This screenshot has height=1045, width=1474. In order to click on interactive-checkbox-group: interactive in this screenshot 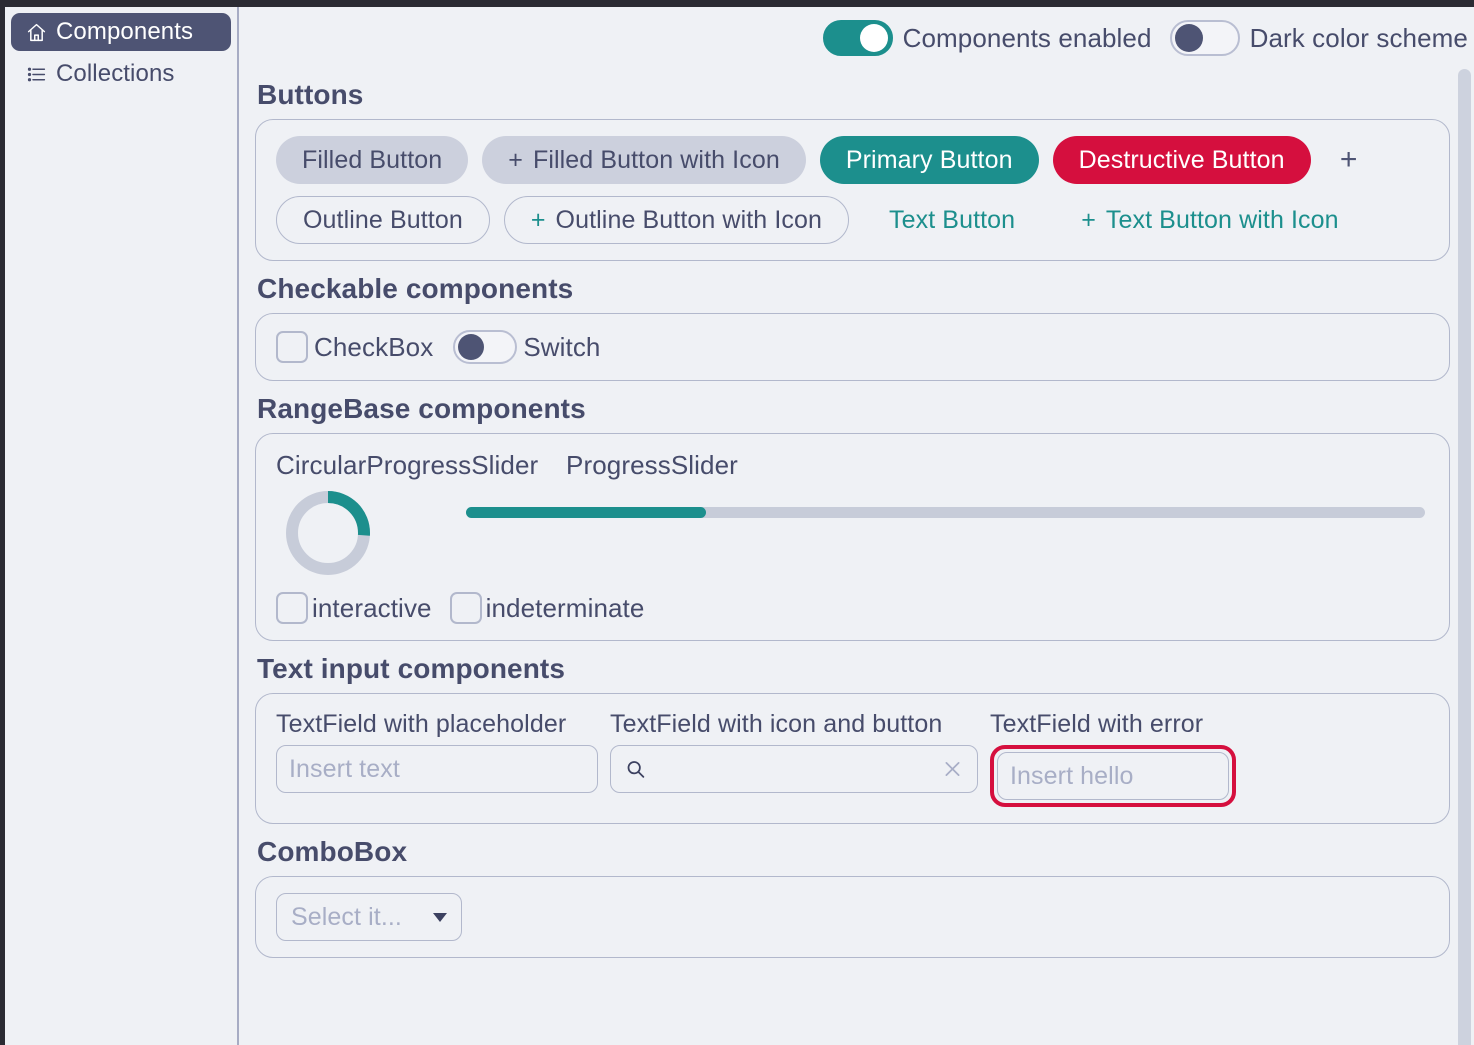, I will do `click(354, 608)`.